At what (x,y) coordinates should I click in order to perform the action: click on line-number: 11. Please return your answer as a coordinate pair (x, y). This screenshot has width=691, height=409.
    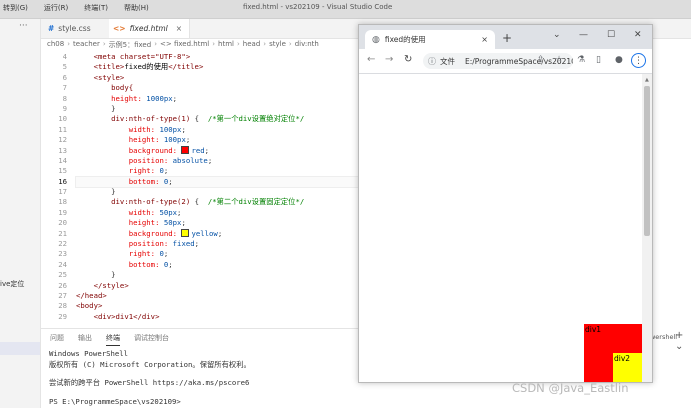
    Looking at the image, I should click on (62, 129).